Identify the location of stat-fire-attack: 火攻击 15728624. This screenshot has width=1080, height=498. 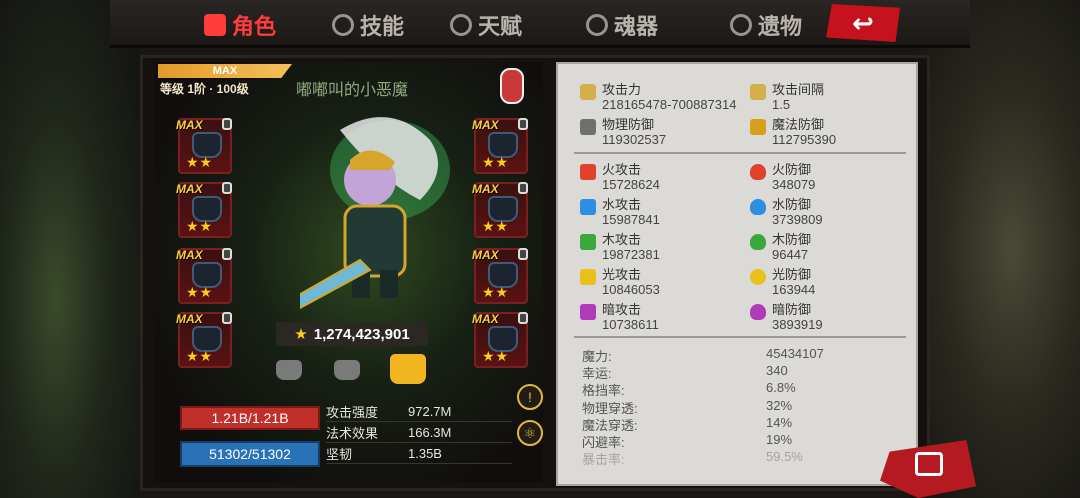
(665, 177).